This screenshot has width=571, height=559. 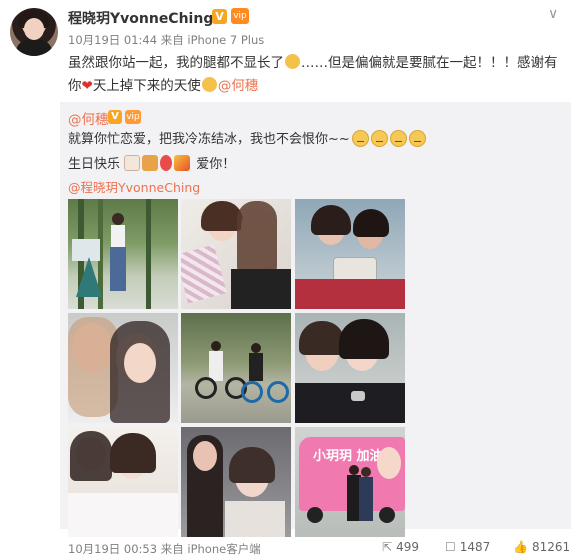 I want to click on repost-source: 来自 iPhone客户端, so click(x=210, y=549).